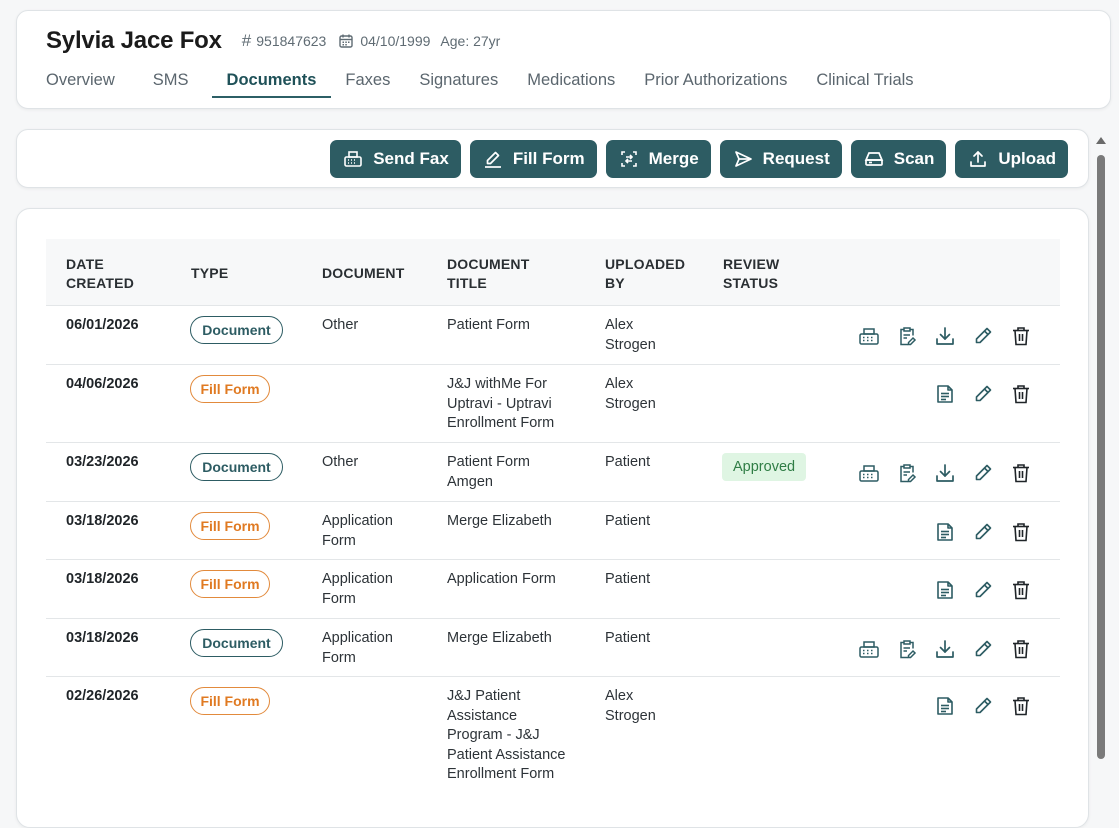  I want to click on send-fax-label: Send Fax, so click(411, 158).